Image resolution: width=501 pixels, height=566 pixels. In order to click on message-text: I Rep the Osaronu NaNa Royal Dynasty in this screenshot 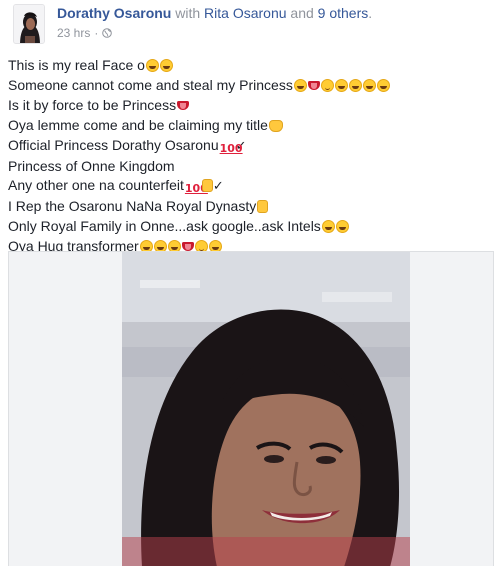, I will do `click(132, 206)`.